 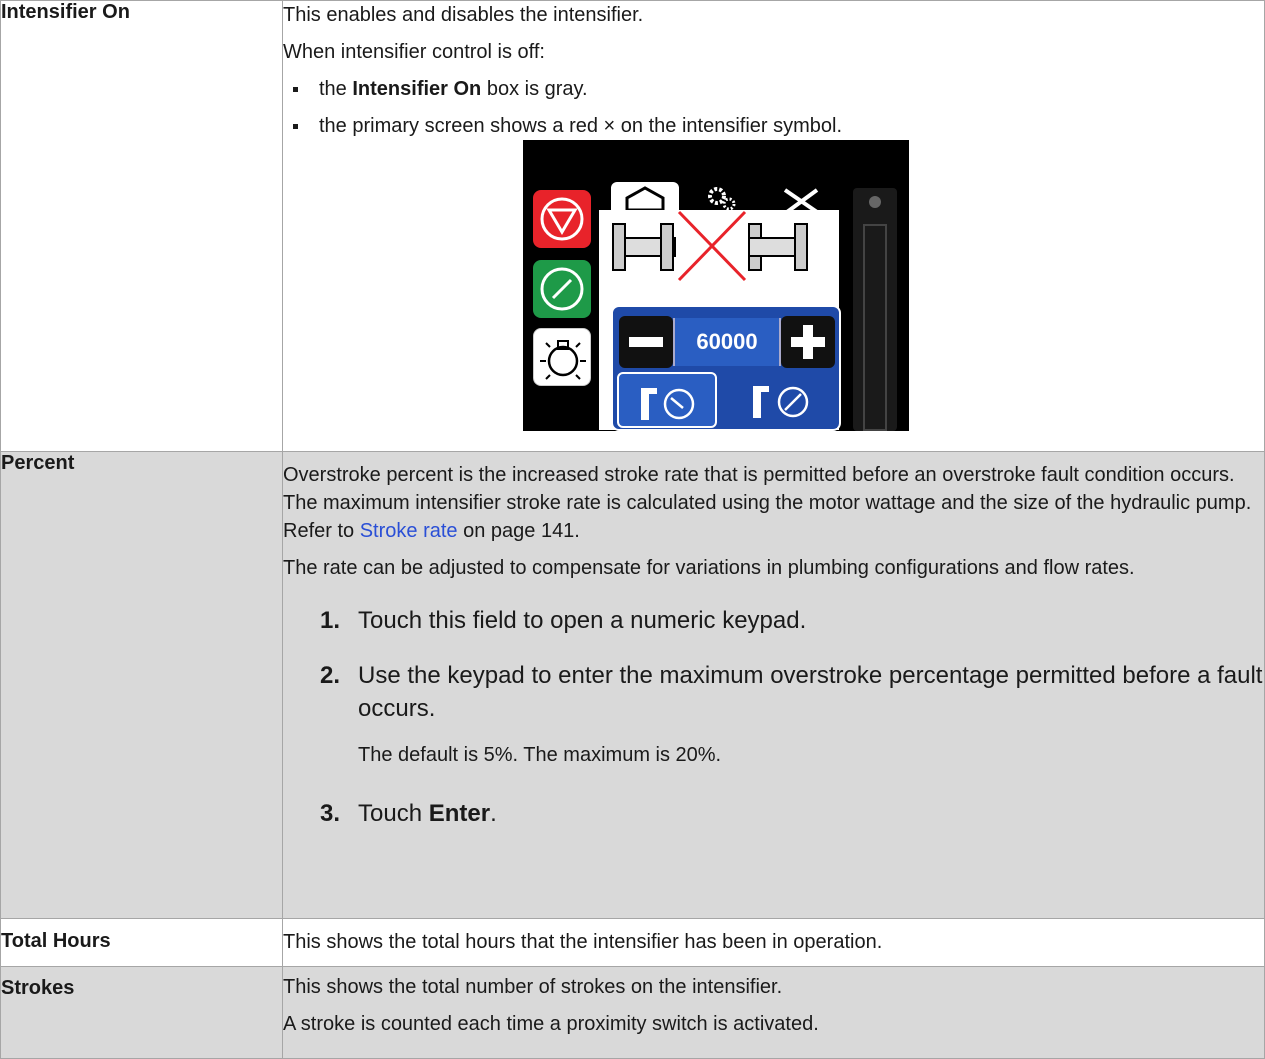 I want to click on bold-text: Enter, so click(x=459, y=813).